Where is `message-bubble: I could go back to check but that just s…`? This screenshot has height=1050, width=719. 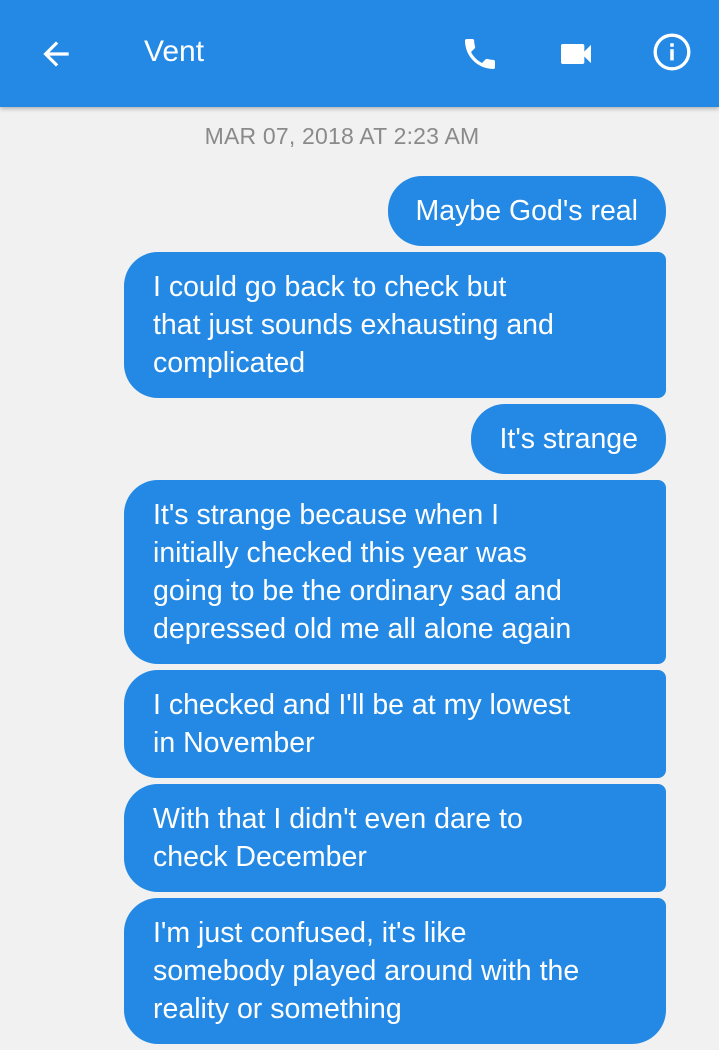
message-bubble: I could go back to check but that just s… is located at coordinates (395, 325).